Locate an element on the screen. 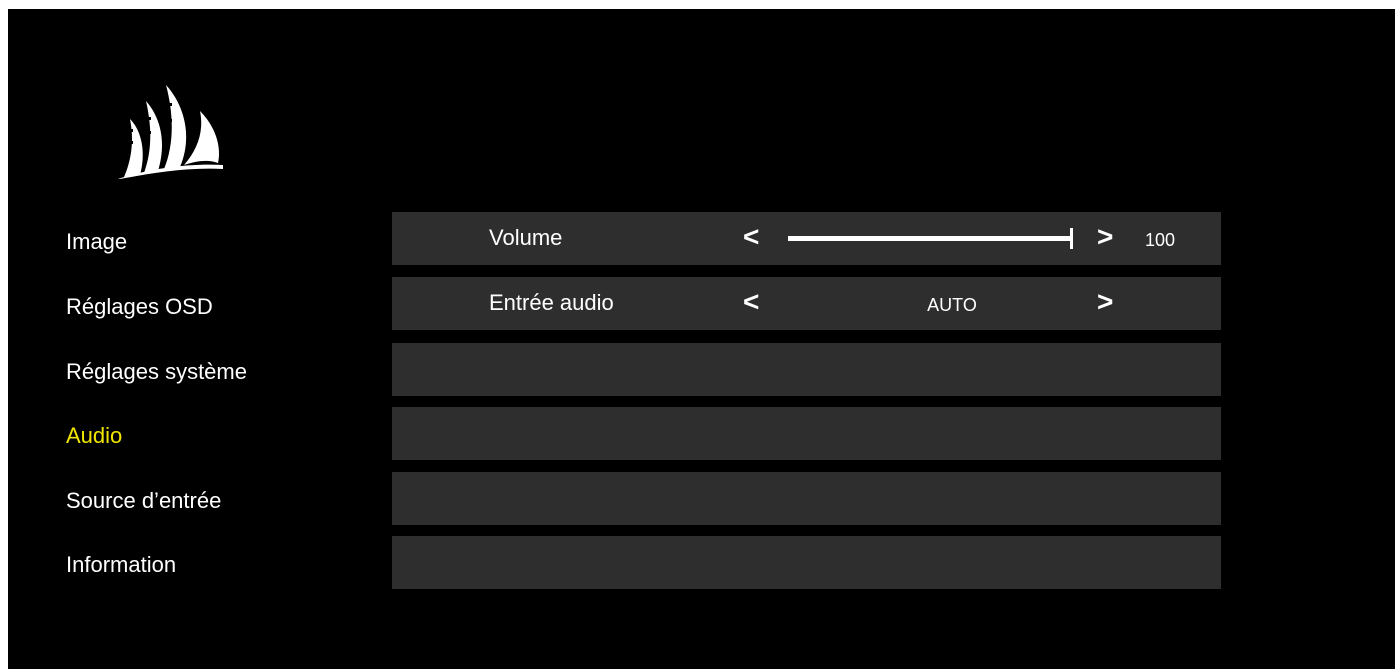  menu-item-image: Image is located at coordinates (96, 242).